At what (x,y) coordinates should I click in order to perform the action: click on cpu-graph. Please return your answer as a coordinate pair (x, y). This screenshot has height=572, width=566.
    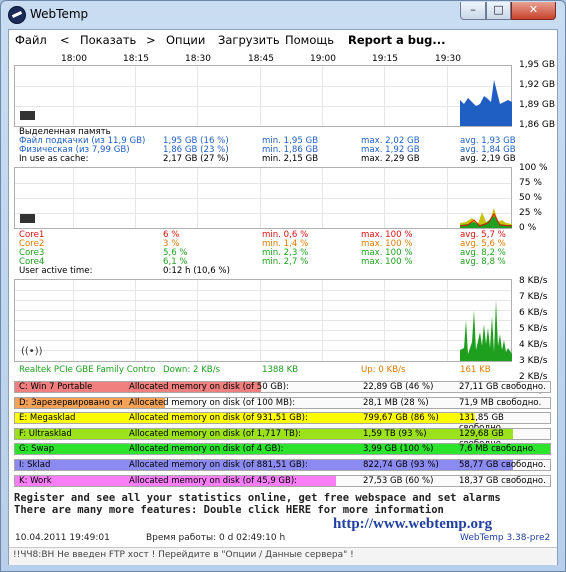
    Looking at the image, I should click on (263, 198).